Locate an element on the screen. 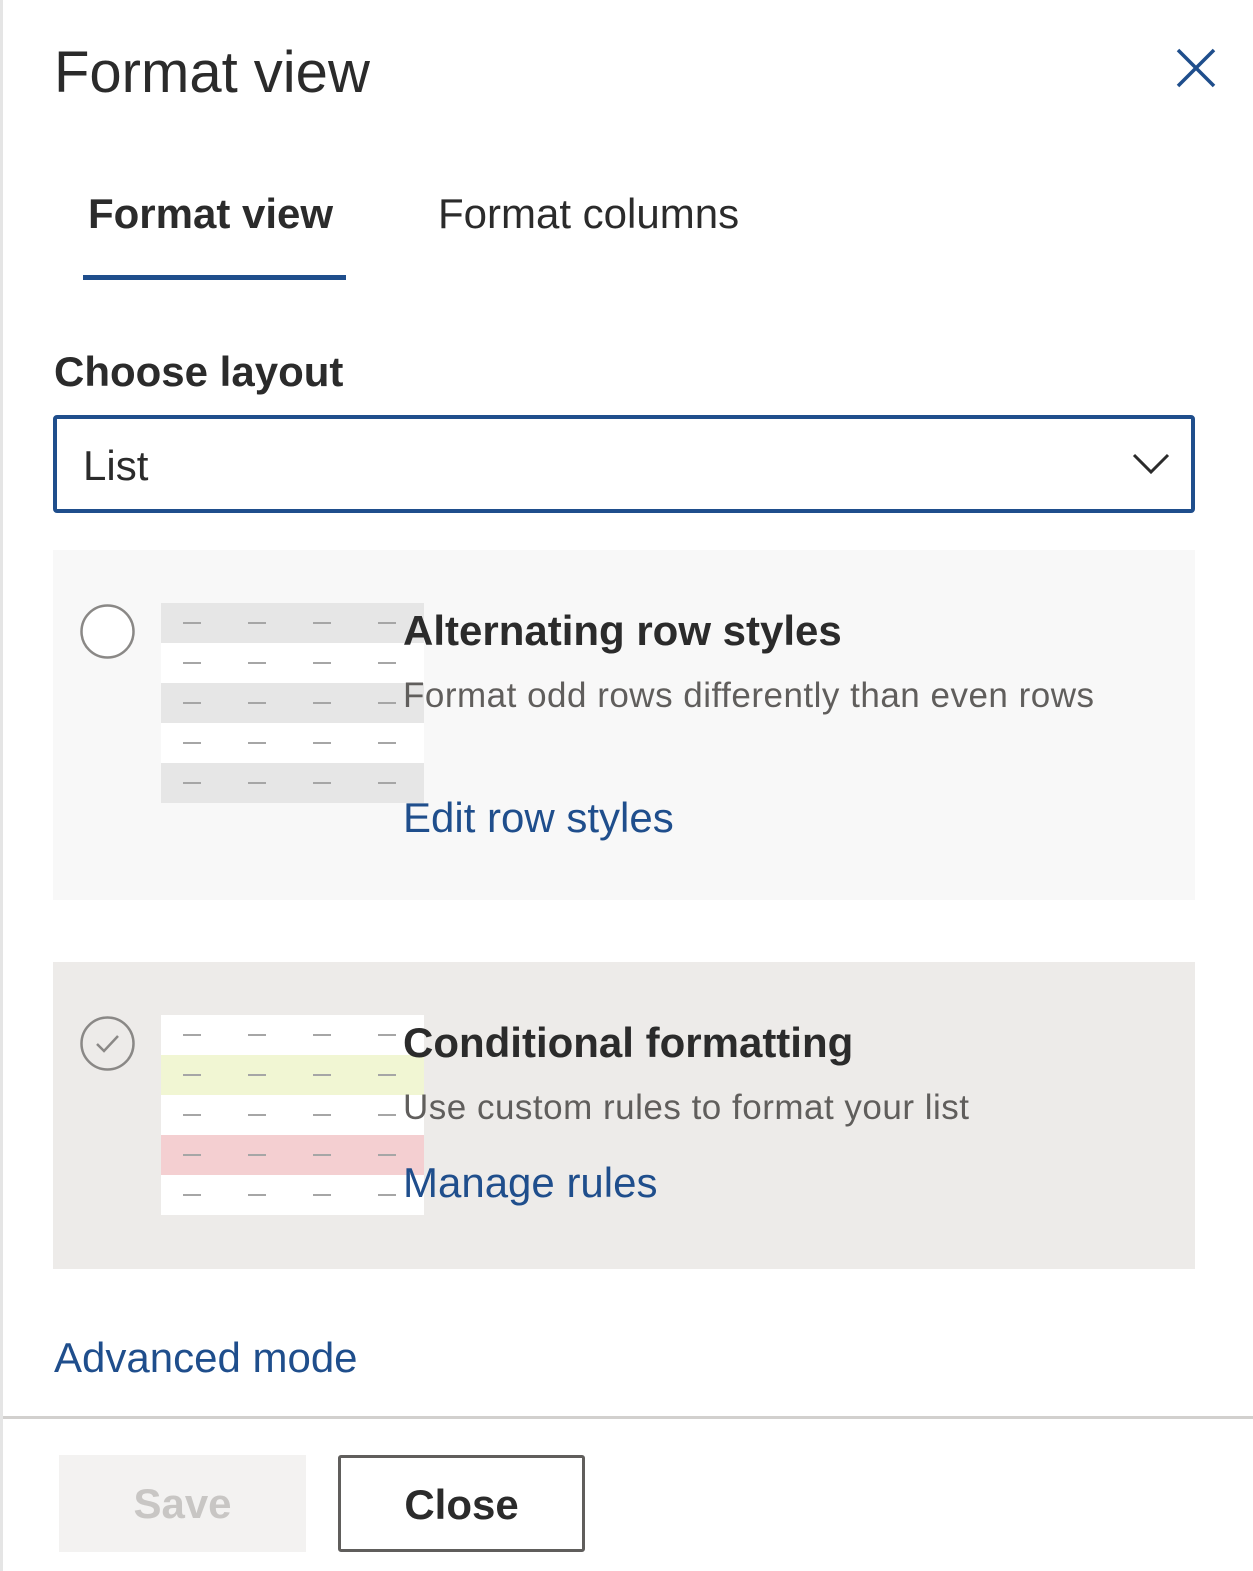  tab-format-view: Format view is located at coordinates (210, 214).